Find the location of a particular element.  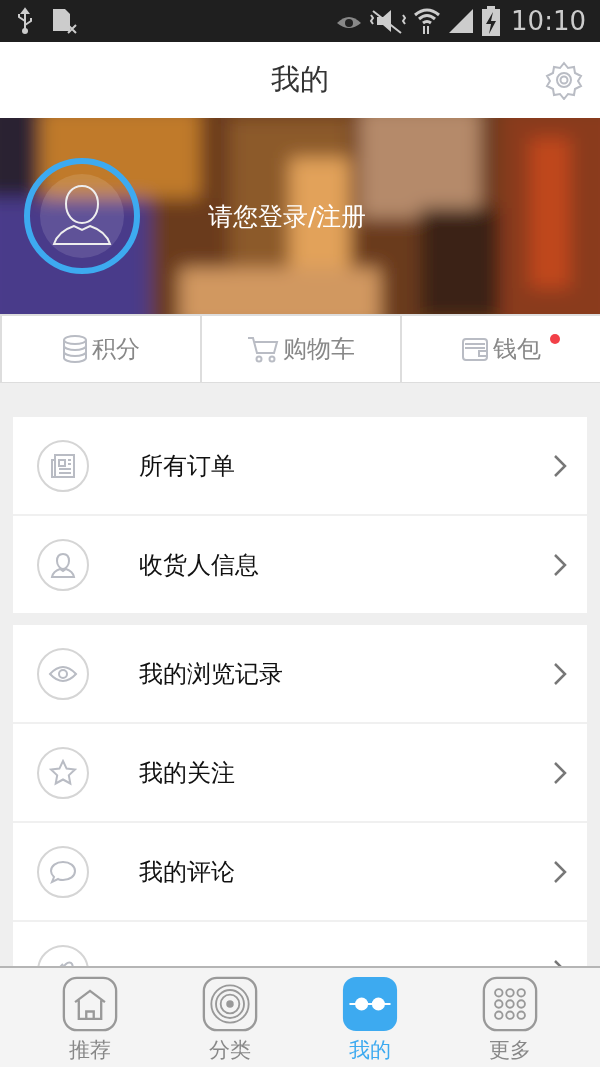

quick-link: 购物车 is located at coordinates (300, 349).